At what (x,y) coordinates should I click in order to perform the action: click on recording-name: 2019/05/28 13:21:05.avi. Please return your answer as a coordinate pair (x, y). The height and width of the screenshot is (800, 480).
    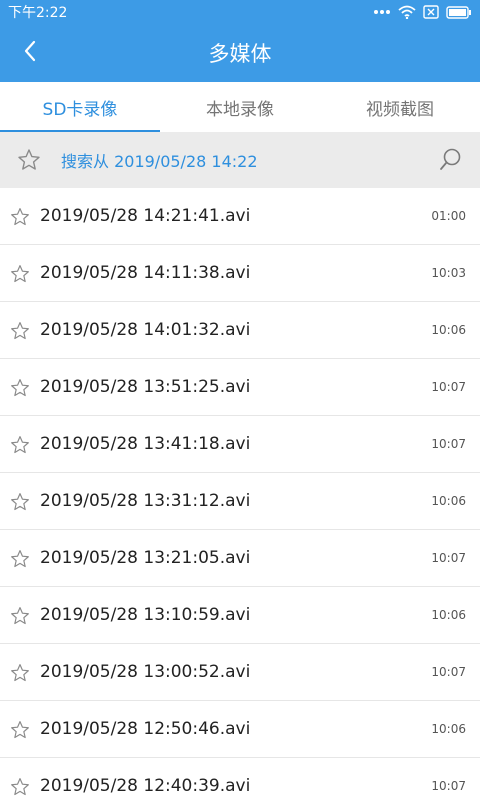
    Looking at the image, I should click on (145, 558).